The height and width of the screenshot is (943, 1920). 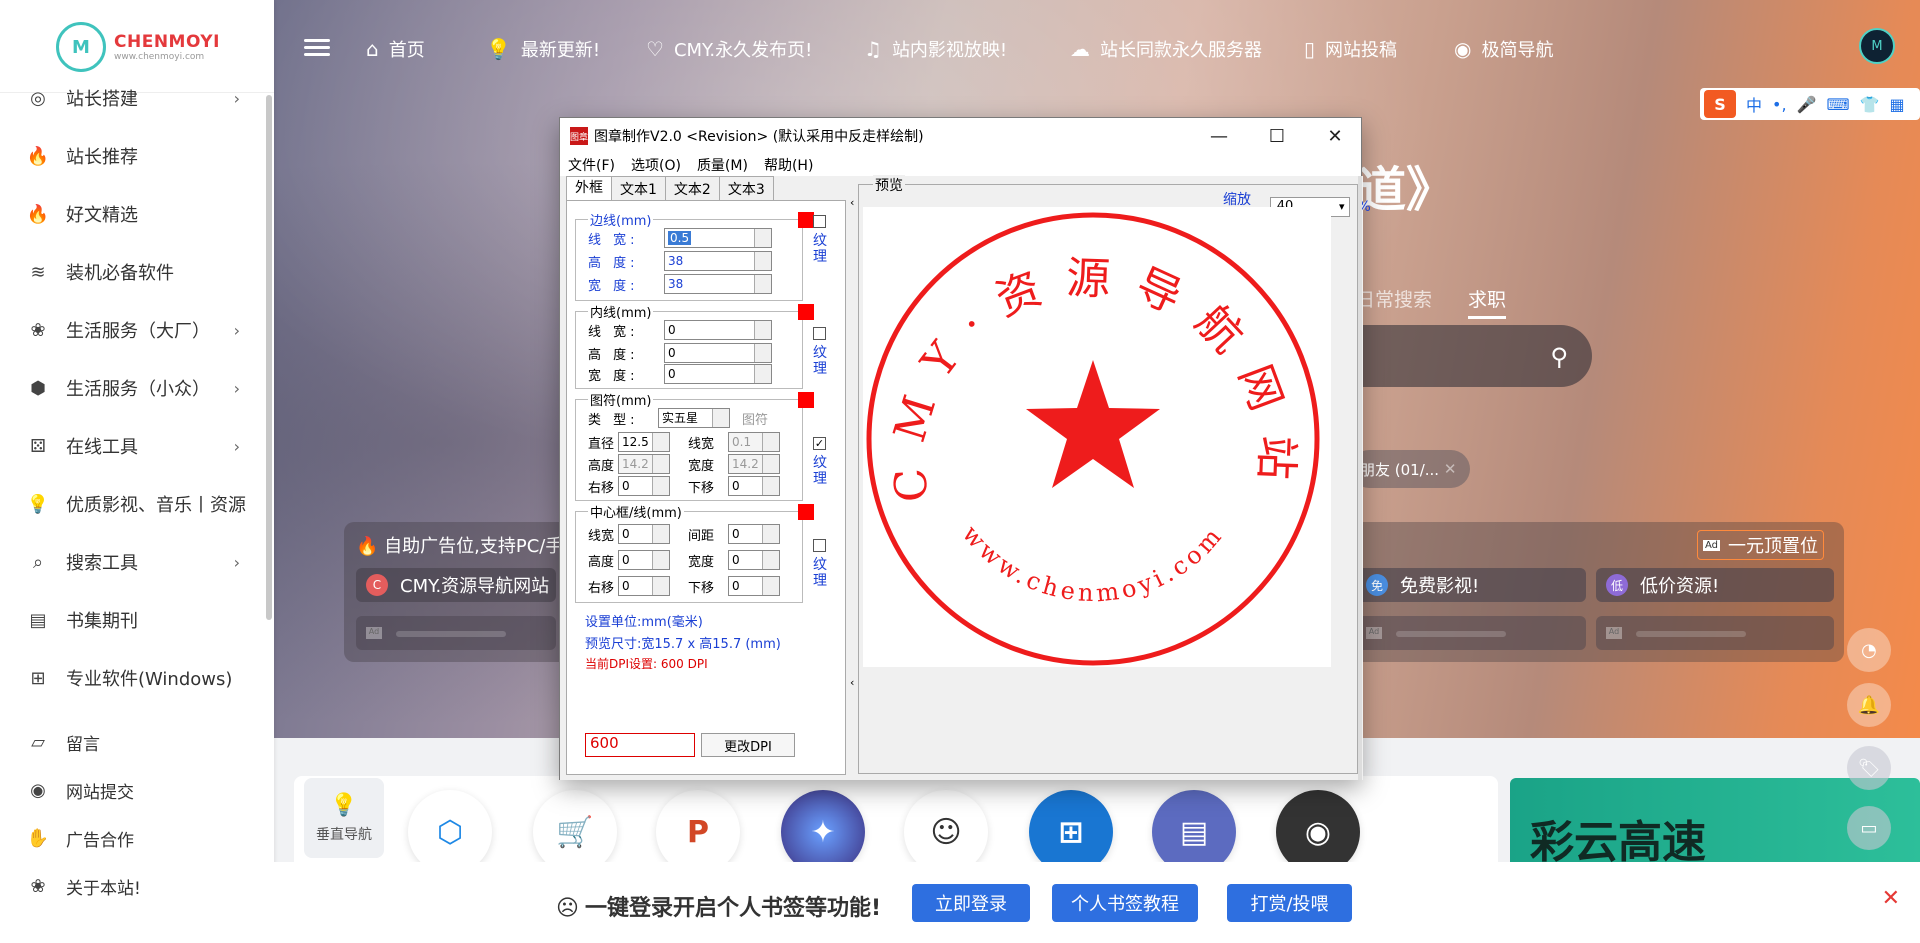 I want to click on sidebar-item: ◎ 站长搭建 ›, so click(x=131, y=98).